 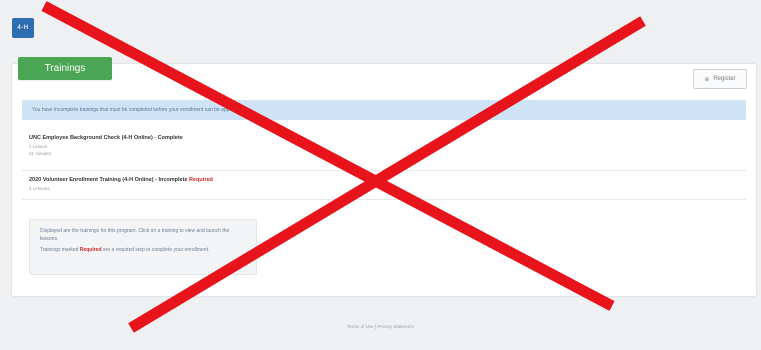 I want to click on training-lessons: 1 Lesson, so click(x=38, y=146).